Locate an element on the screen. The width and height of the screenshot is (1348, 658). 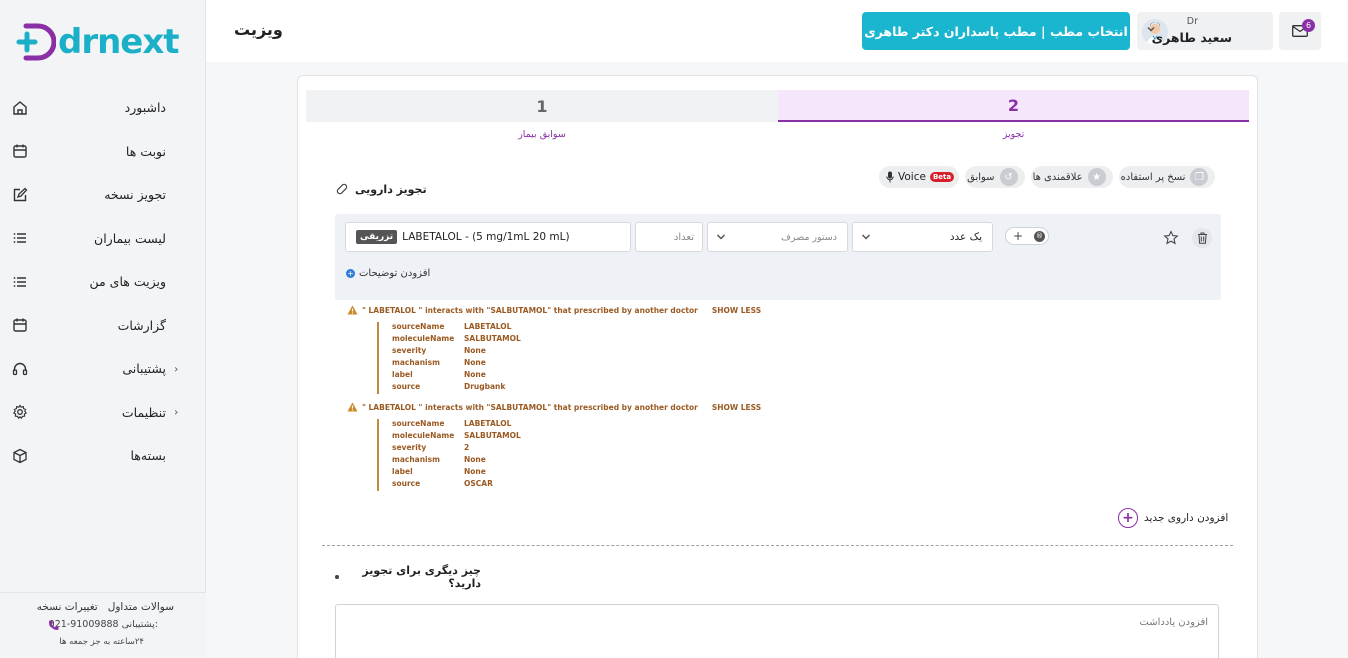
sidebar-item-reports: گزارشات is located at coordinates (103, 326).